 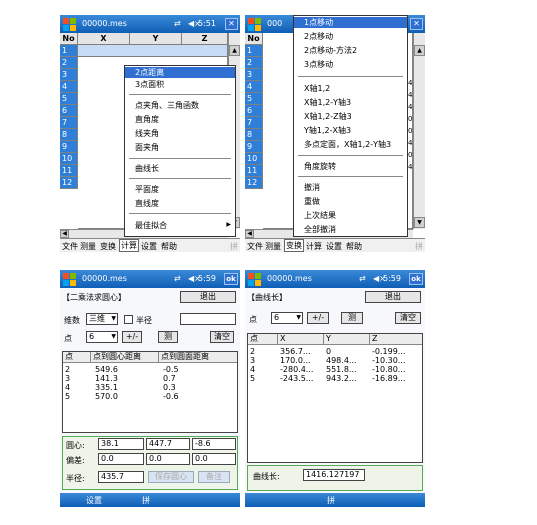 I want to click on center-x-field: 38.1, so click(x=121, y=444).